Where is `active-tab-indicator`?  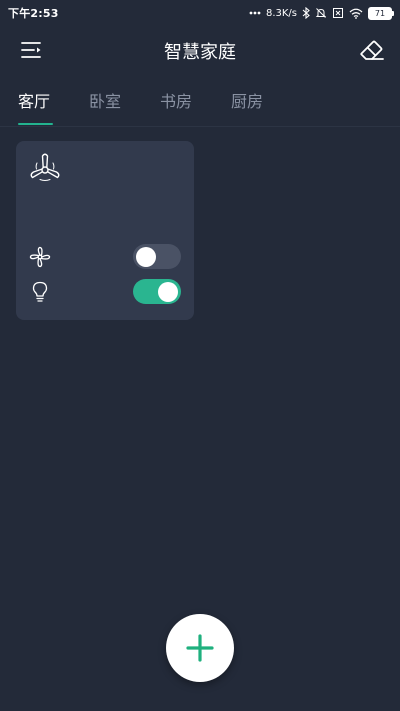 active-tab-indicator is located at coordinates (35, 124).